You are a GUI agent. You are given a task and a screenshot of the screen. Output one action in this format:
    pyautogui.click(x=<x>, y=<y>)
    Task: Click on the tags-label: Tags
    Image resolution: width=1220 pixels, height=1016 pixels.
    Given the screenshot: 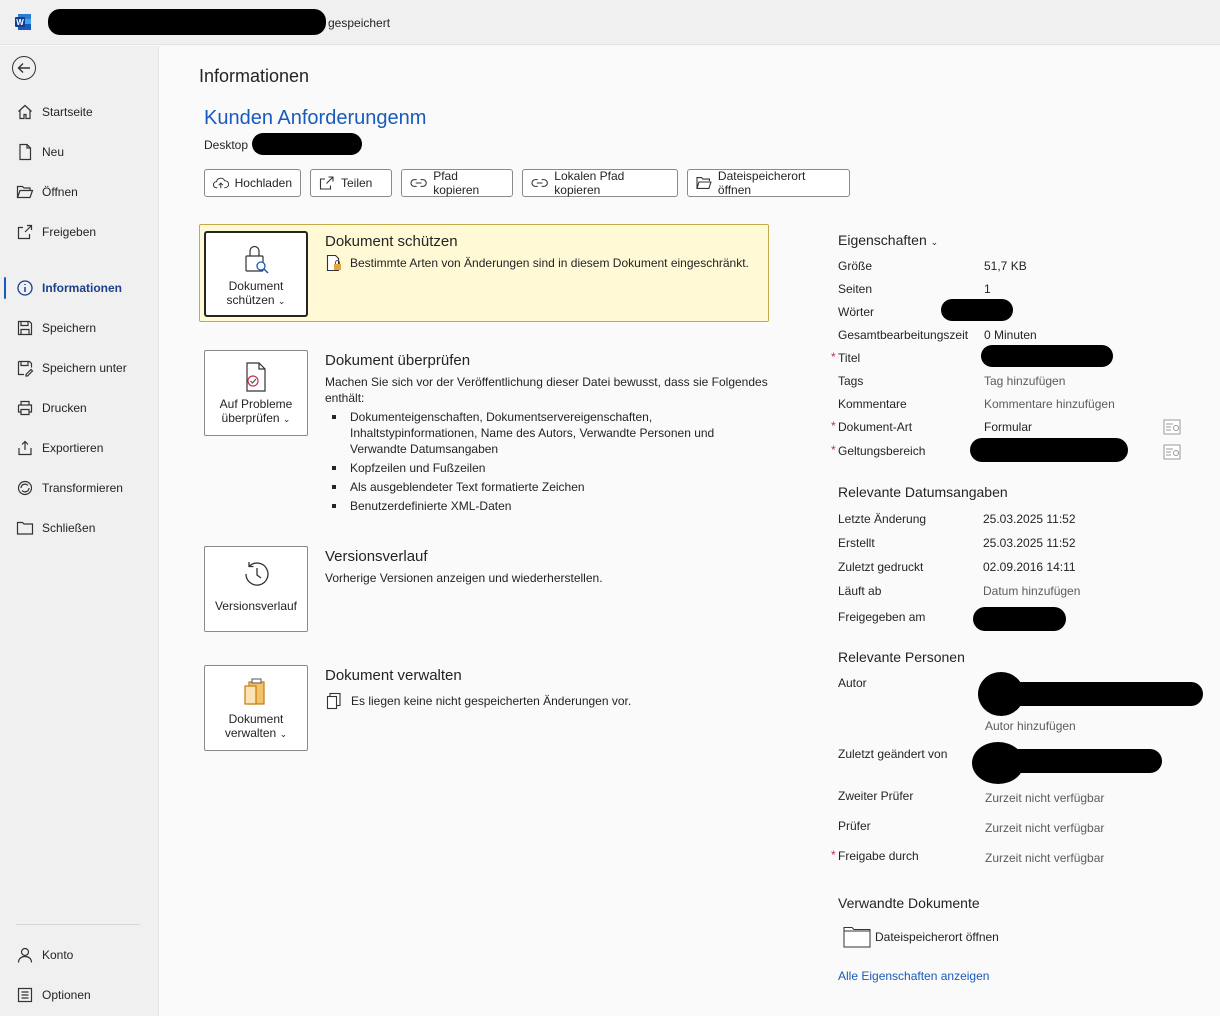 What is the action you would take?
    pyautogui.click(x=851, y=381)
    